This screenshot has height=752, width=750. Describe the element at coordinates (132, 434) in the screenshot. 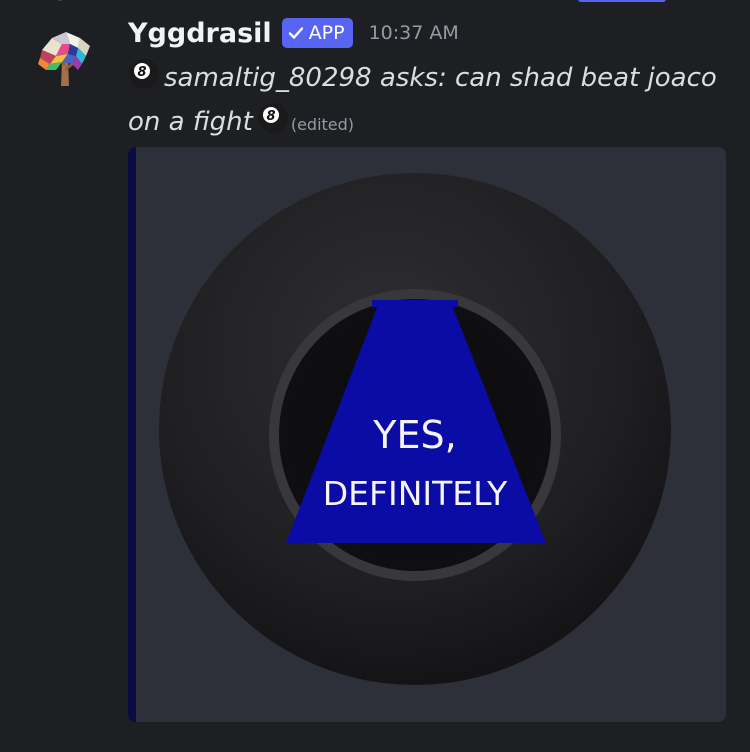

I see `embed-accent-bar` at that location.